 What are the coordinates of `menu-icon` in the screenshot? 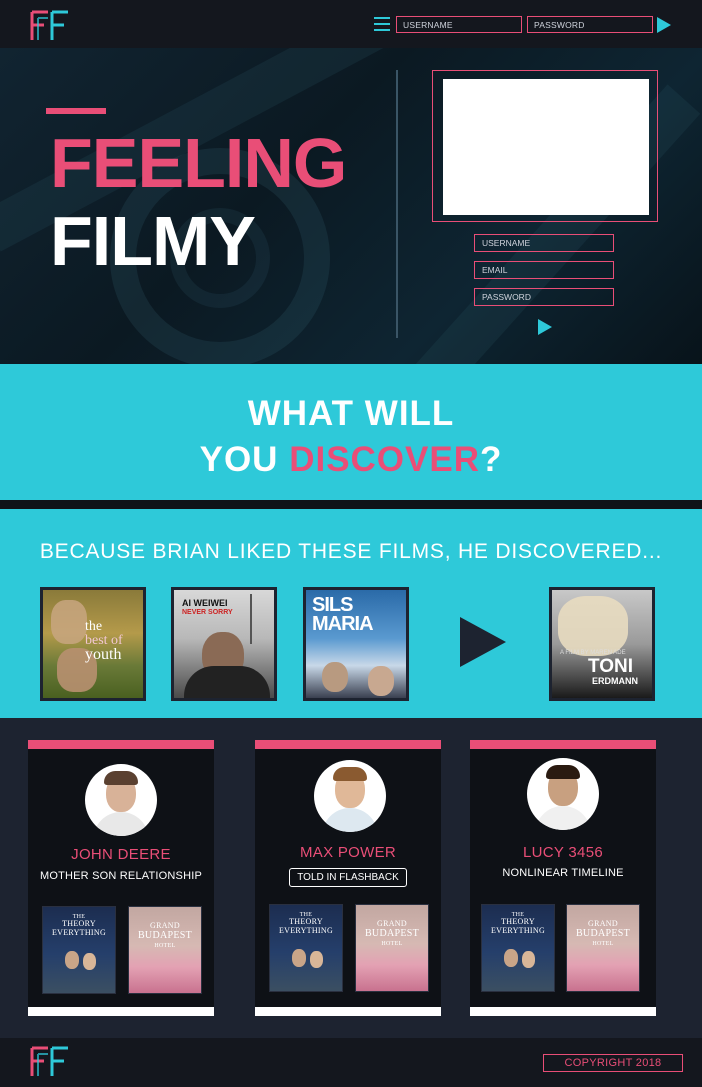 It's located at (382, 24).